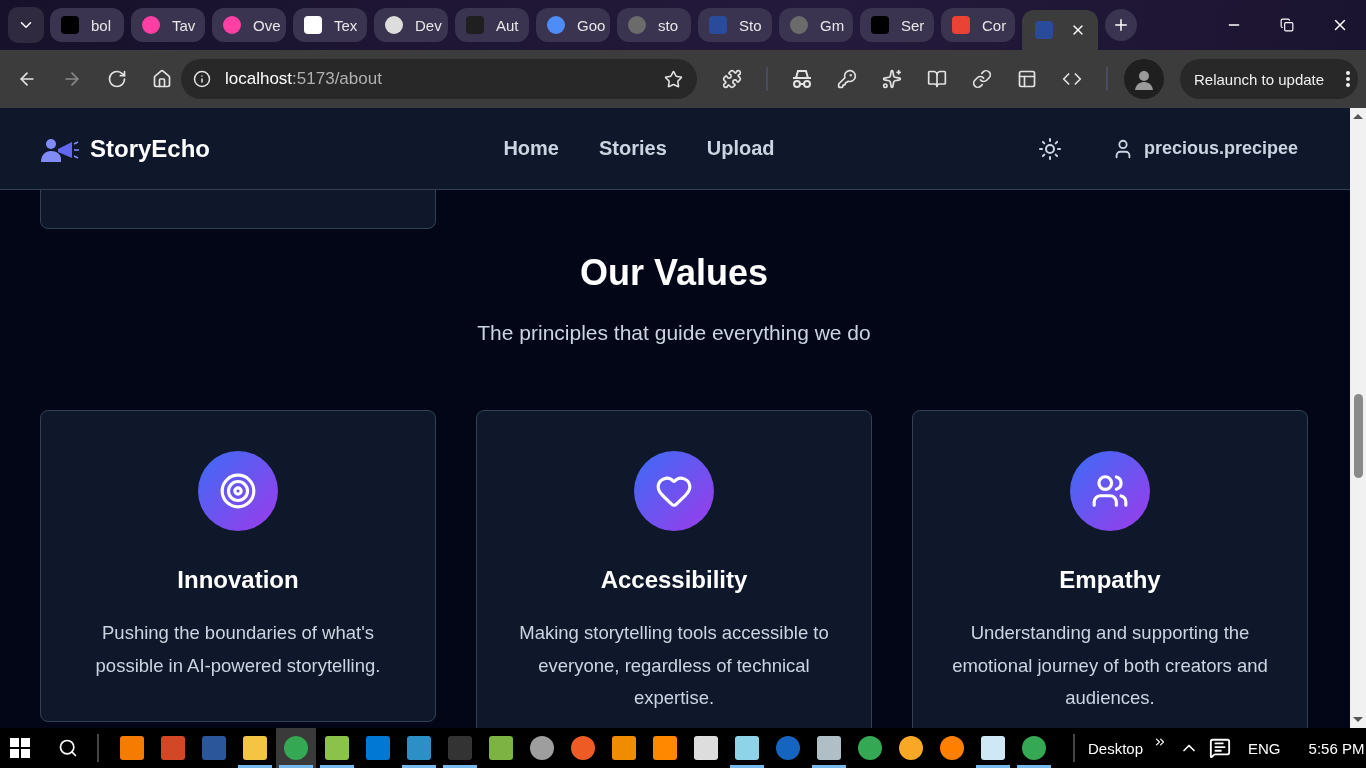 The width and height of the screenshot is (1366, 768). What do you see at coordinates (439, 79) in the screenshot?
I see `address-bar: localhost:5173/about` at bounding box center [439, 79].